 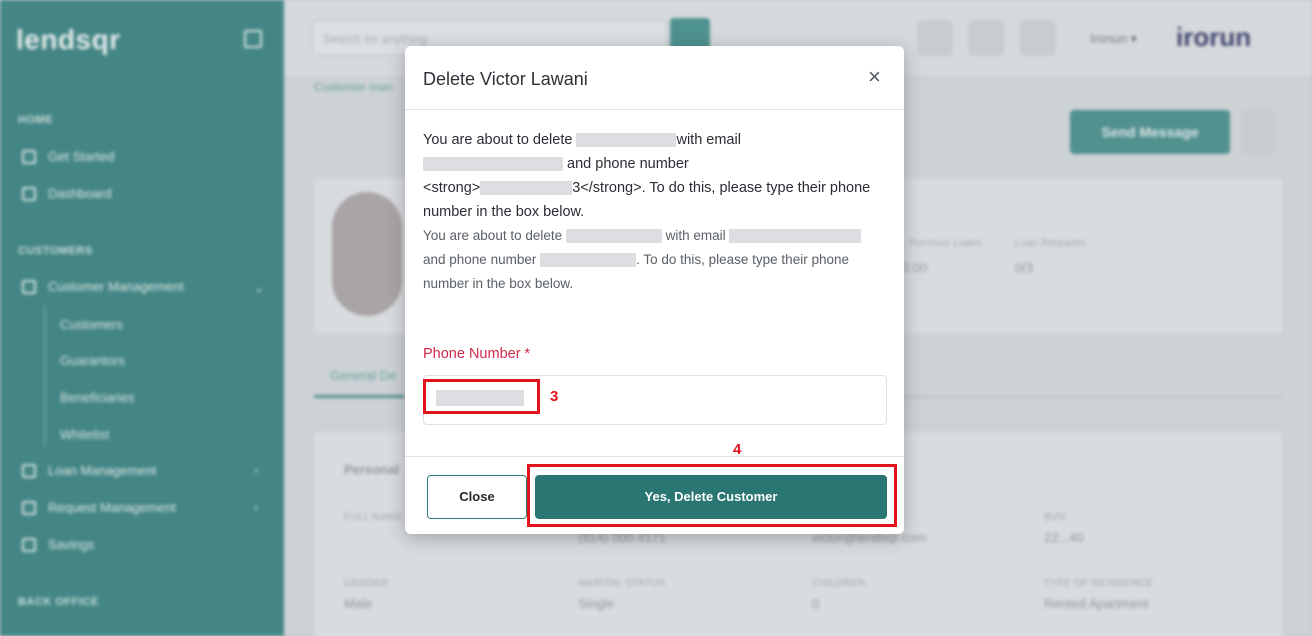 What do you see at coordinates (554, 396) in the screenshot?
I see `annotation-number-step3: 3` at bounding box center [554, 396].